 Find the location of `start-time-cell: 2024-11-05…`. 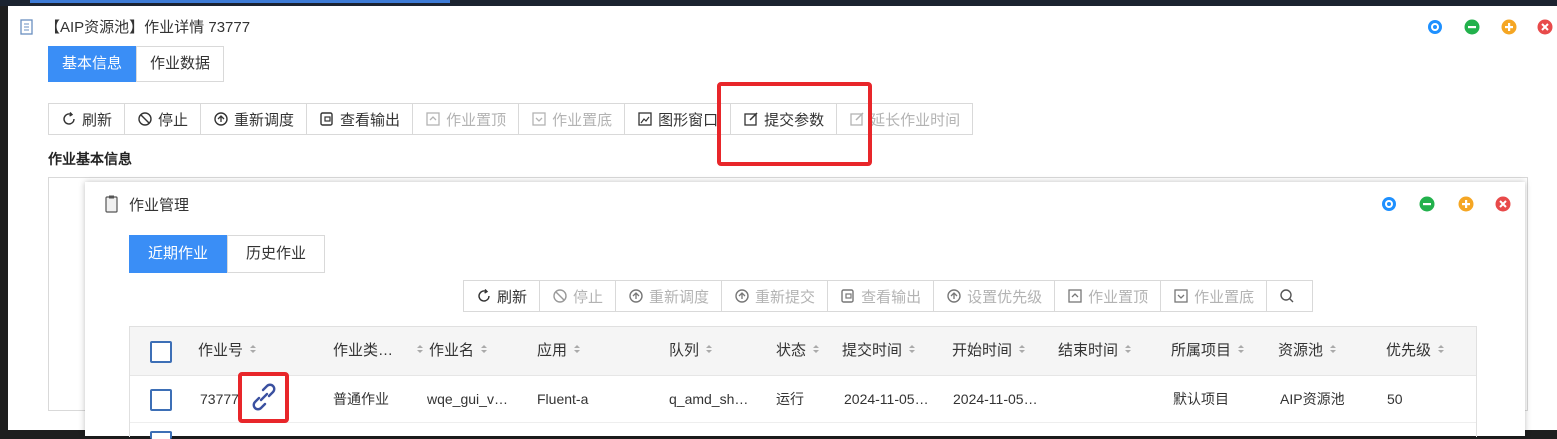

start-time-cell: 2024-11-05… is located at coordinates (995, 399).